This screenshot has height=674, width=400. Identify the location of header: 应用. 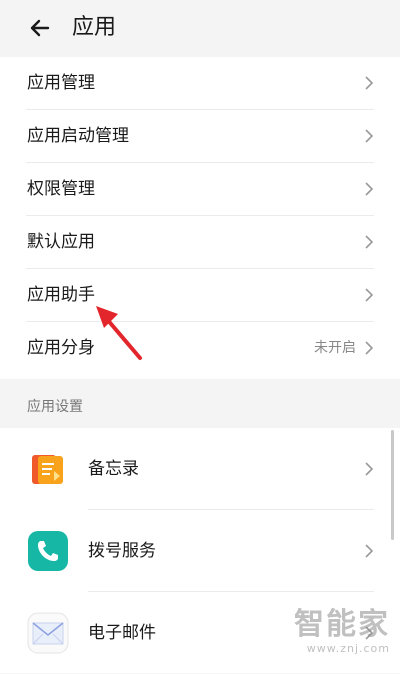
(200, 28).